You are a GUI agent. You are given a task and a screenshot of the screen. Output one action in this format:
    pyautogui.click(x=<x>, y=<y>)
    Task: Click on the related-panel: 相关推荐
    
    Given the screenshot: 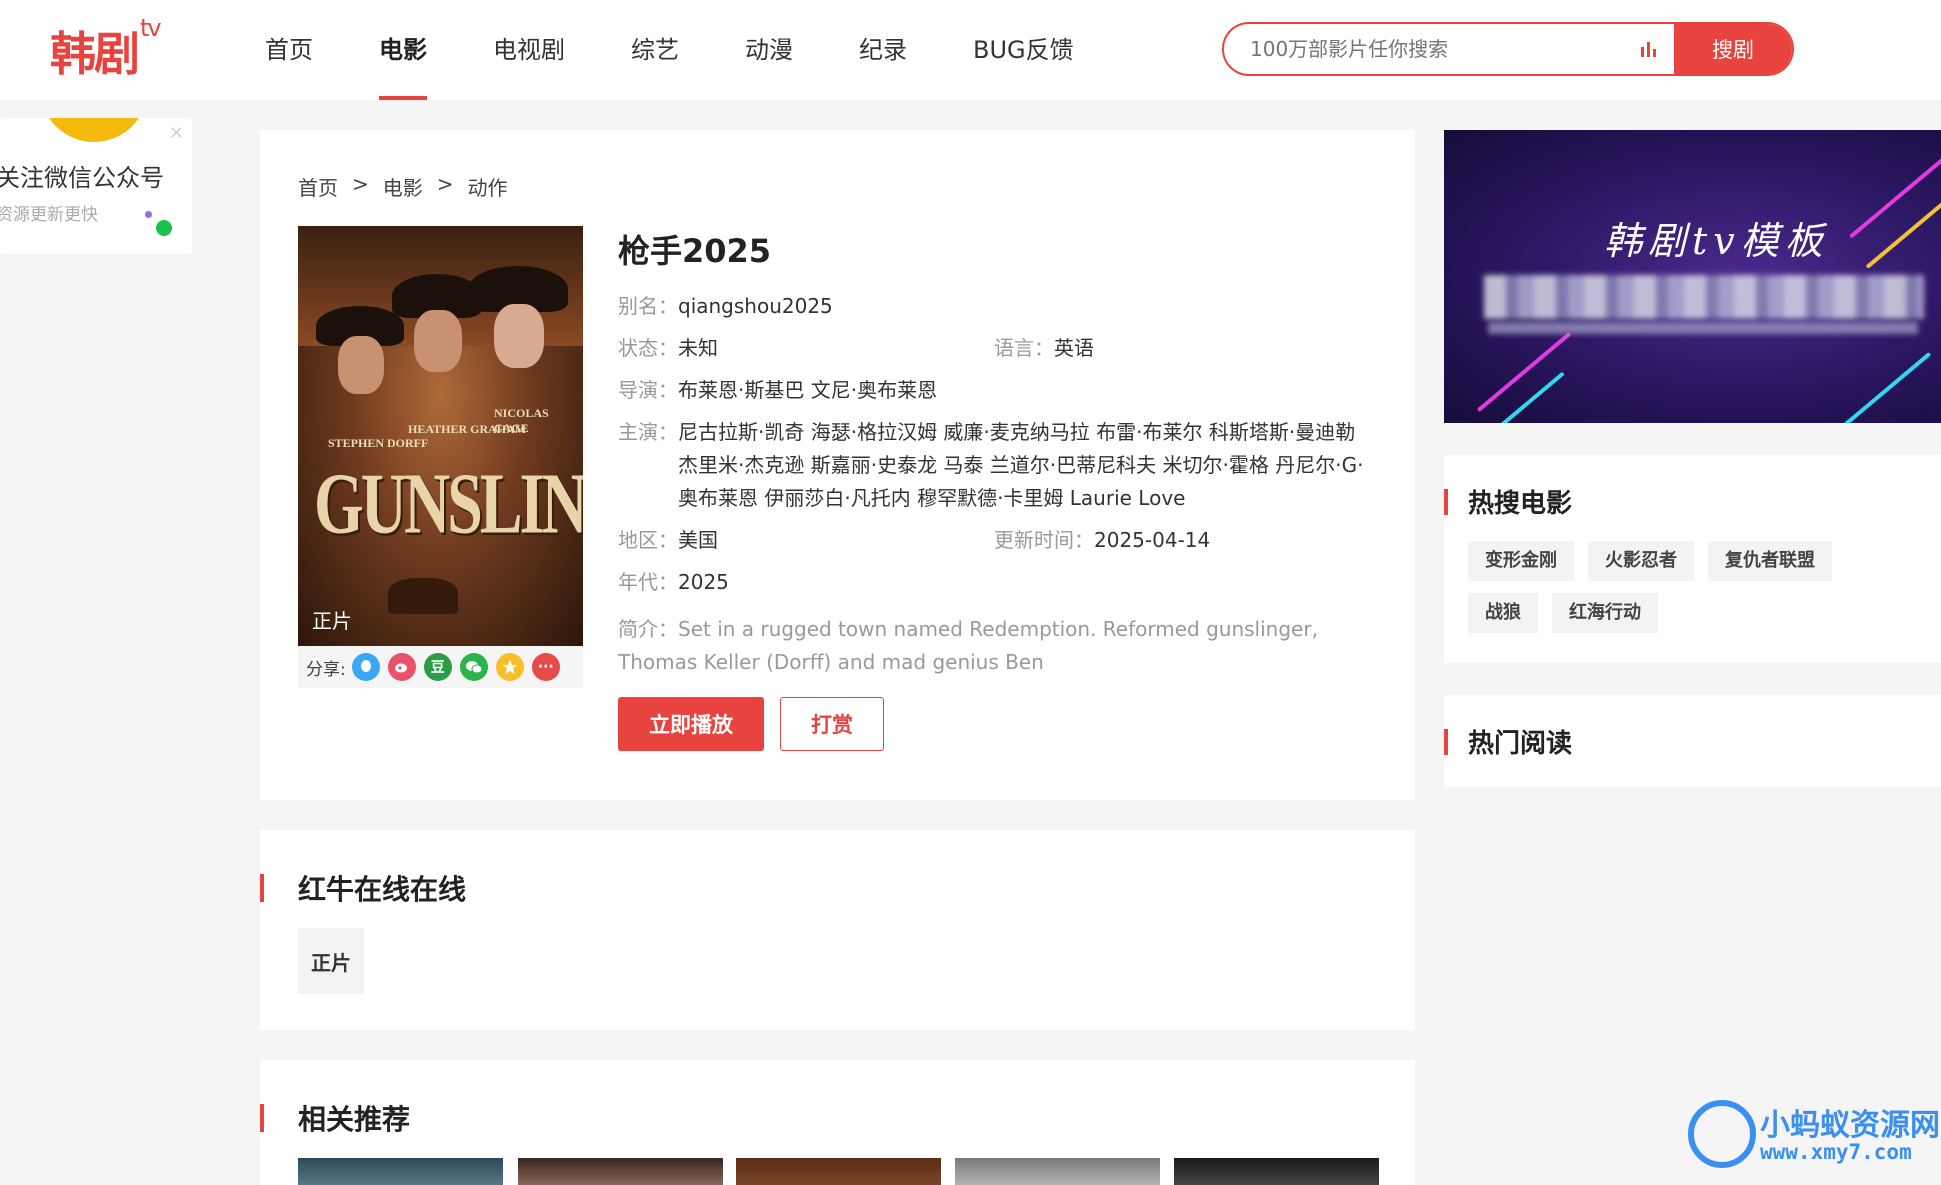 What is the action you would take?
    pyautogui.click(x=837, y=1122)
    